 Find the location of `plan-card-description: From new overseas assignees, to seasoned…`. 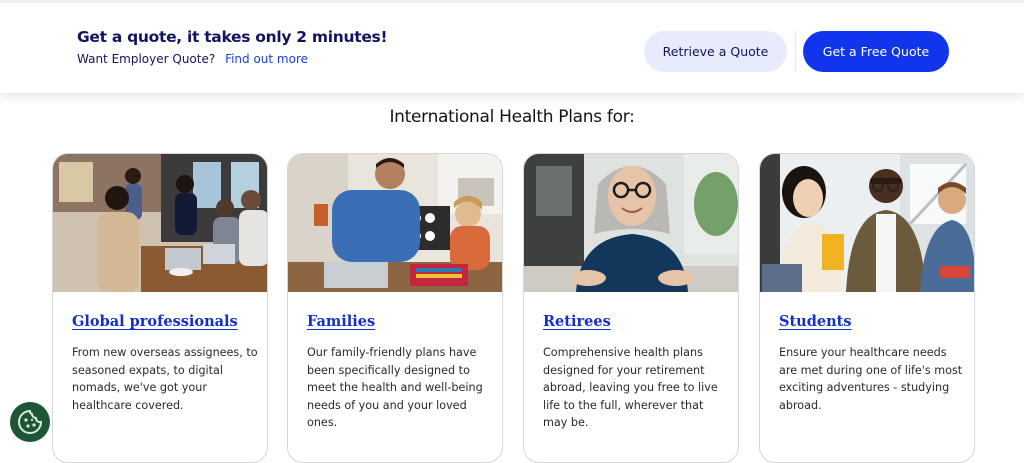

plan-card-description: From new overseas assignees, to seasoned… is located at coordinates (165, 379).